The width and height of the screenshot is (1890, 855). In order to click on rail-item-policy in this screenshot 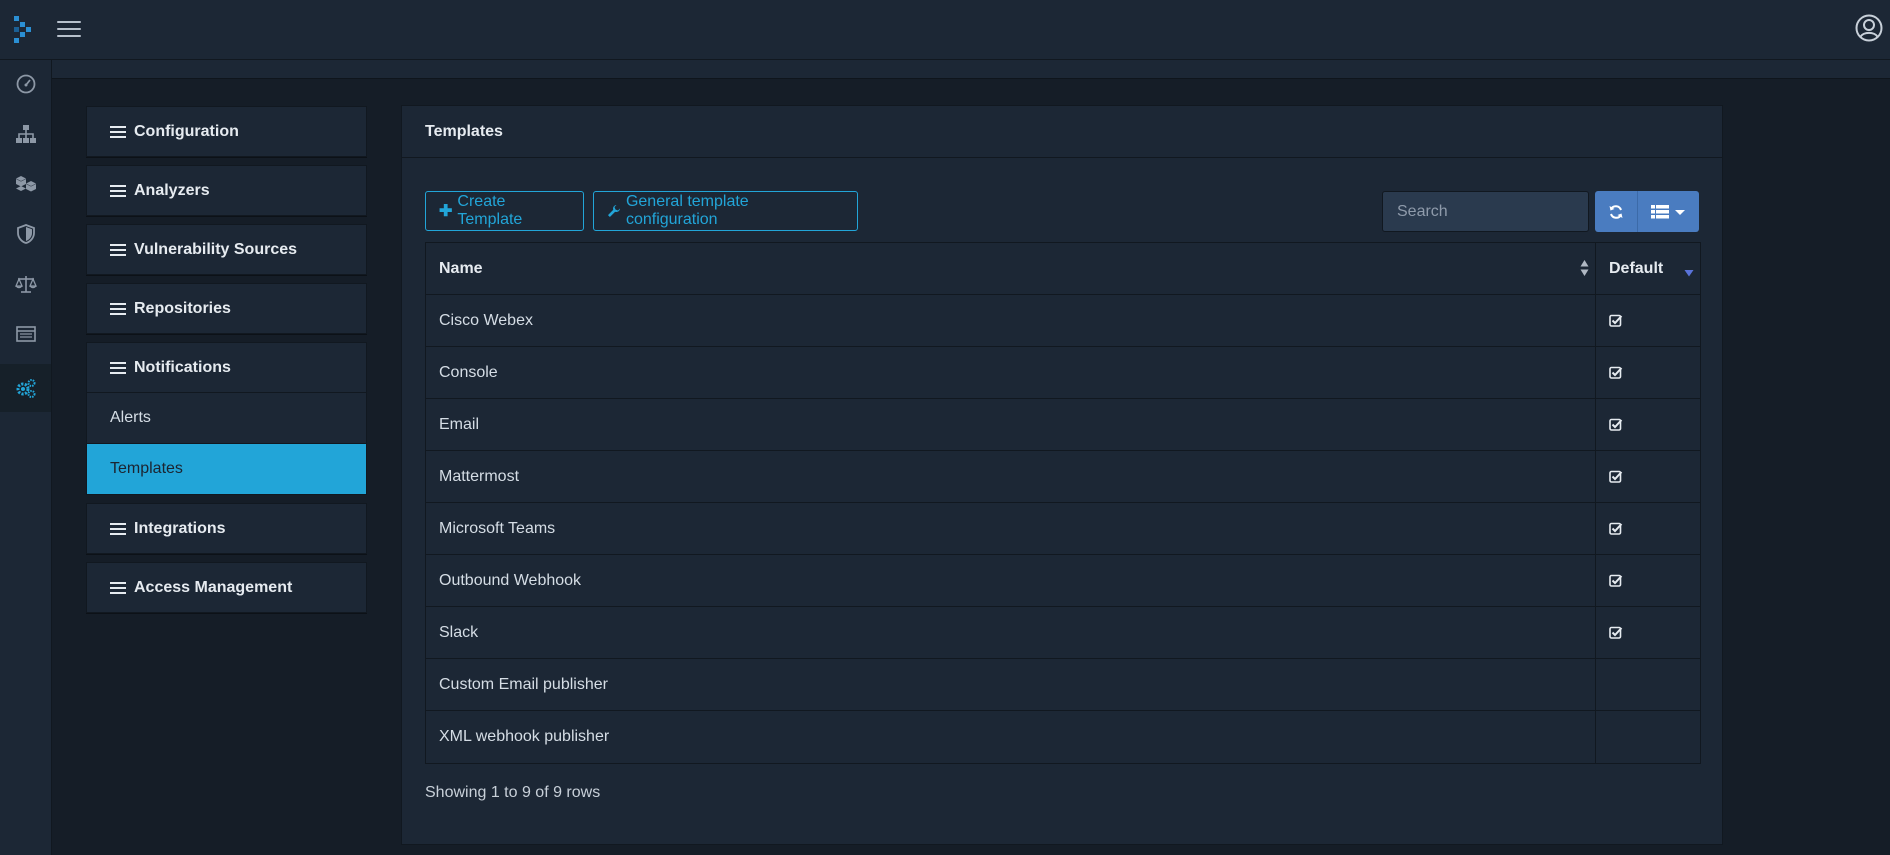, I will do `click(25, 284)`.